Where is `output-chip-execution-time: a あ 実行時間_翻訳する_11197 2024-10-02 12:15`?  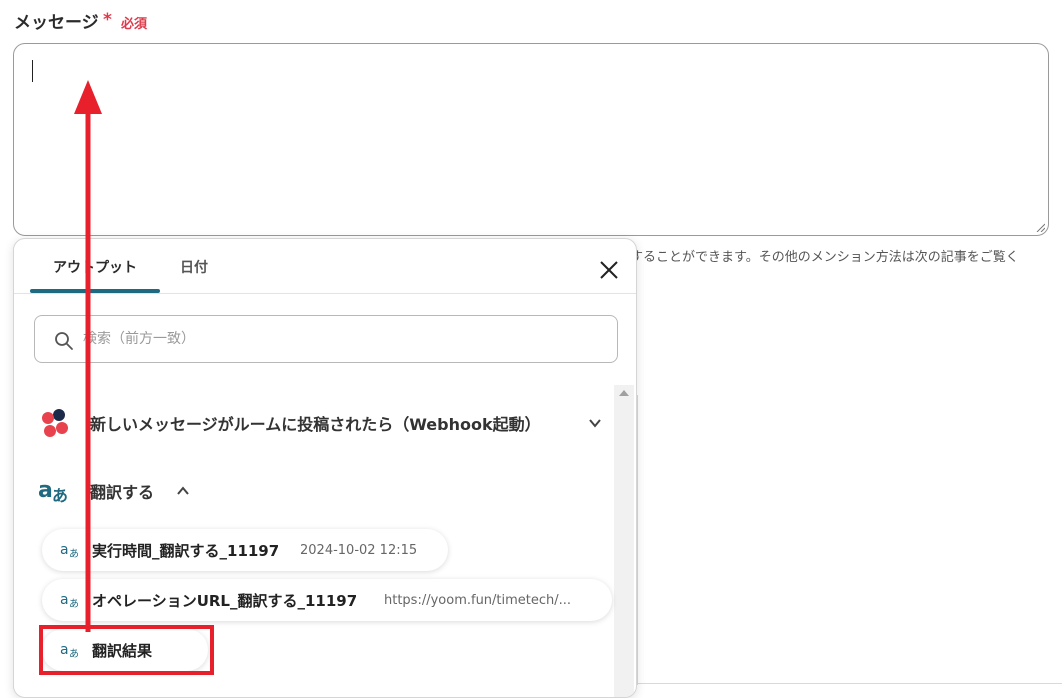
output-chip-execution-time: a あ 実行時間_翻訳する_11197 2024-10-02 12:15 is located at coordinates (245, 550).